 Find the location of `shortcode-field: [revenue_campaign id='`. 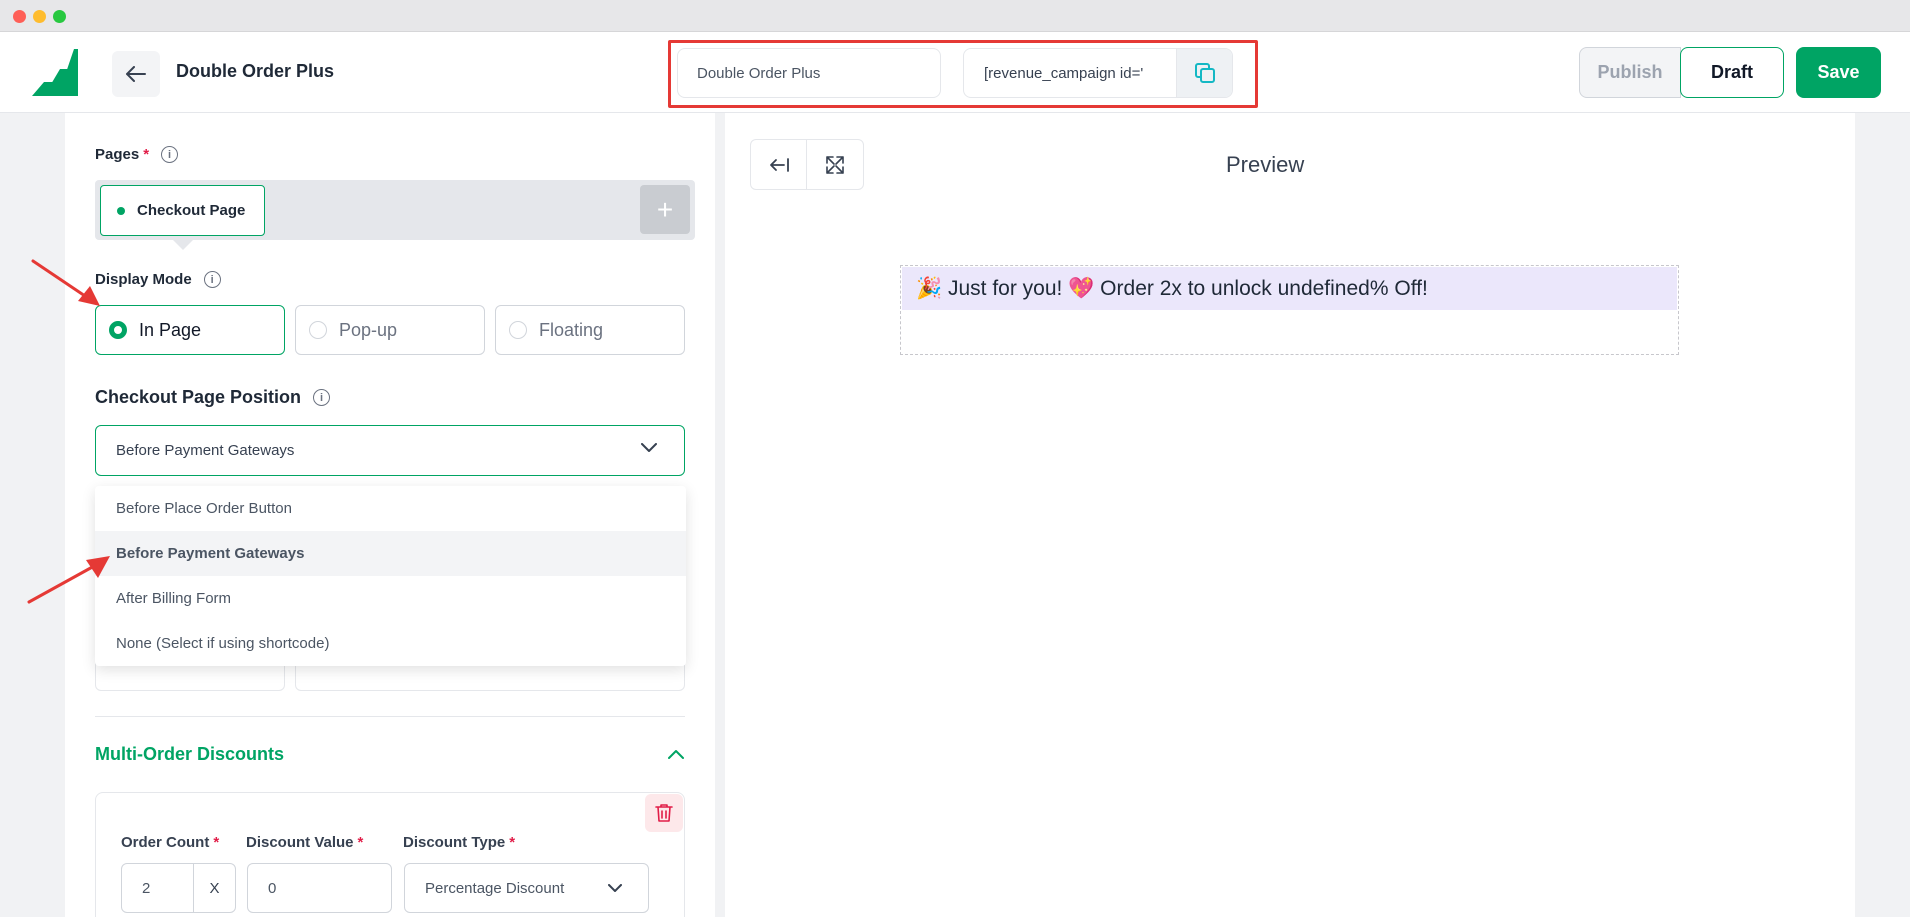

shortcode-field: [revenue_campaign id=' is located at coordinates (1098, 73).